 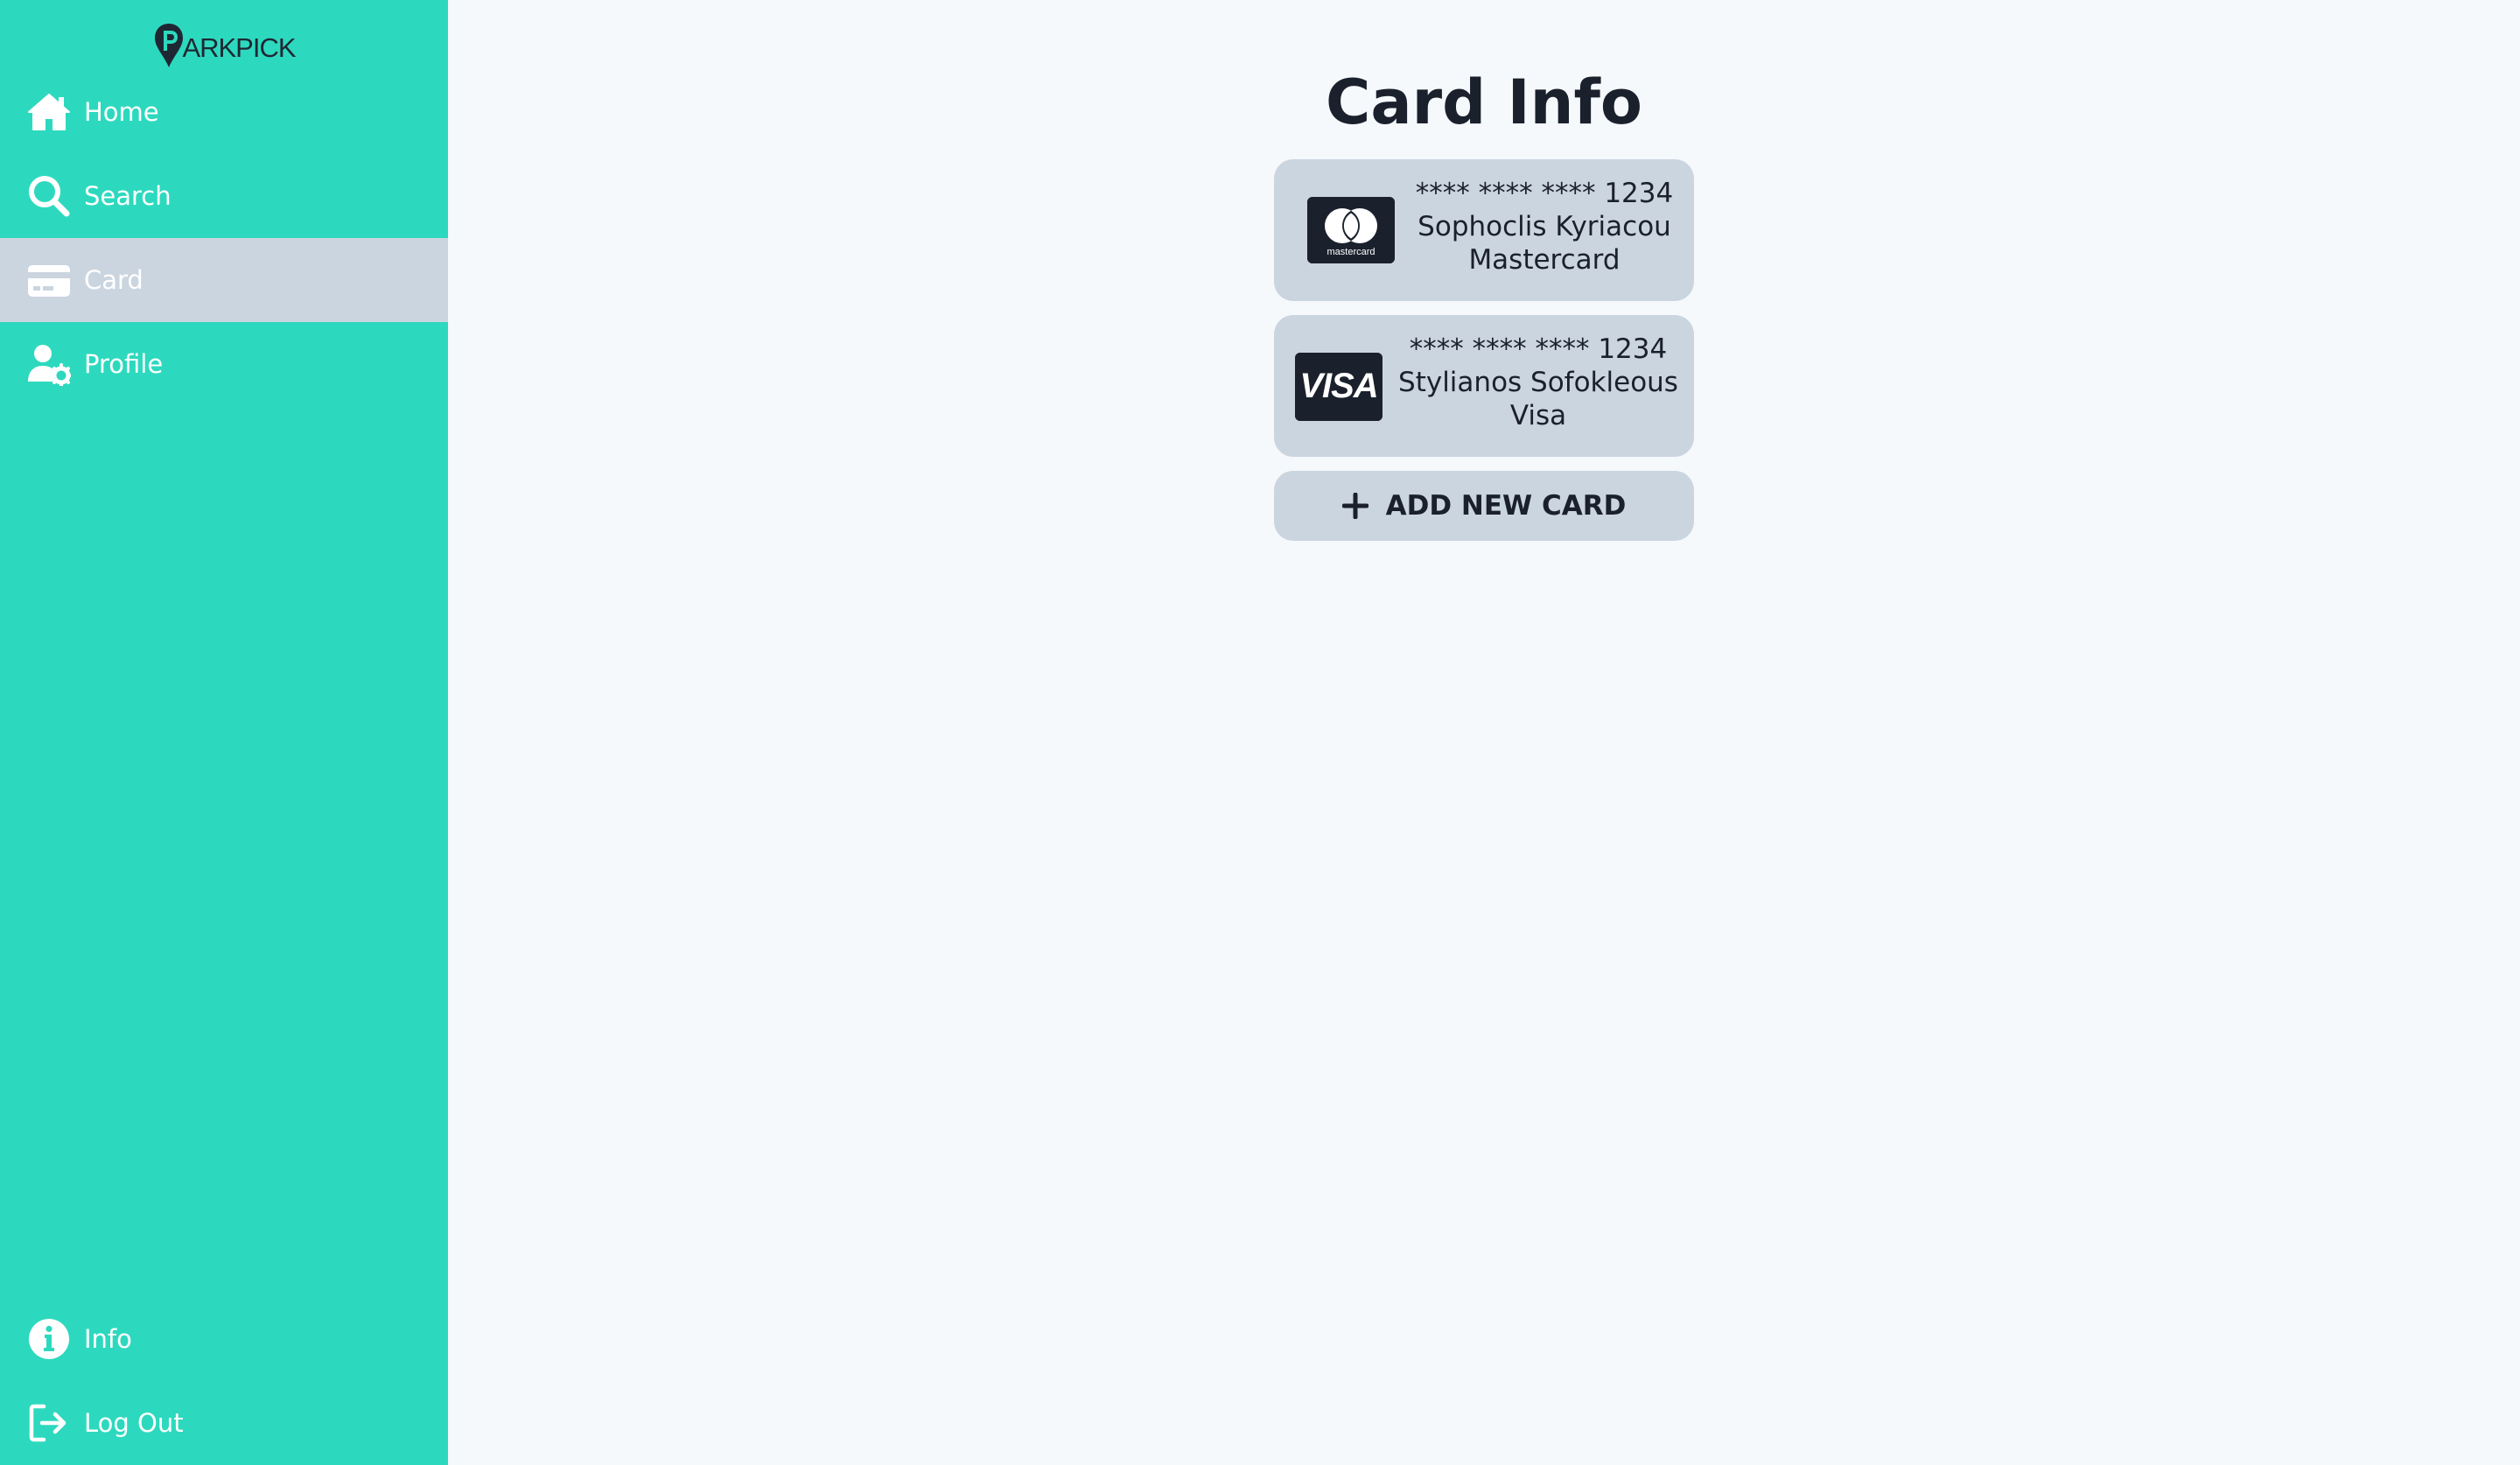 What do you see at coordinates (124, 364) in the screenshot?
I see `sidebar-item-label: Profile` at bounding box center [124, 364].